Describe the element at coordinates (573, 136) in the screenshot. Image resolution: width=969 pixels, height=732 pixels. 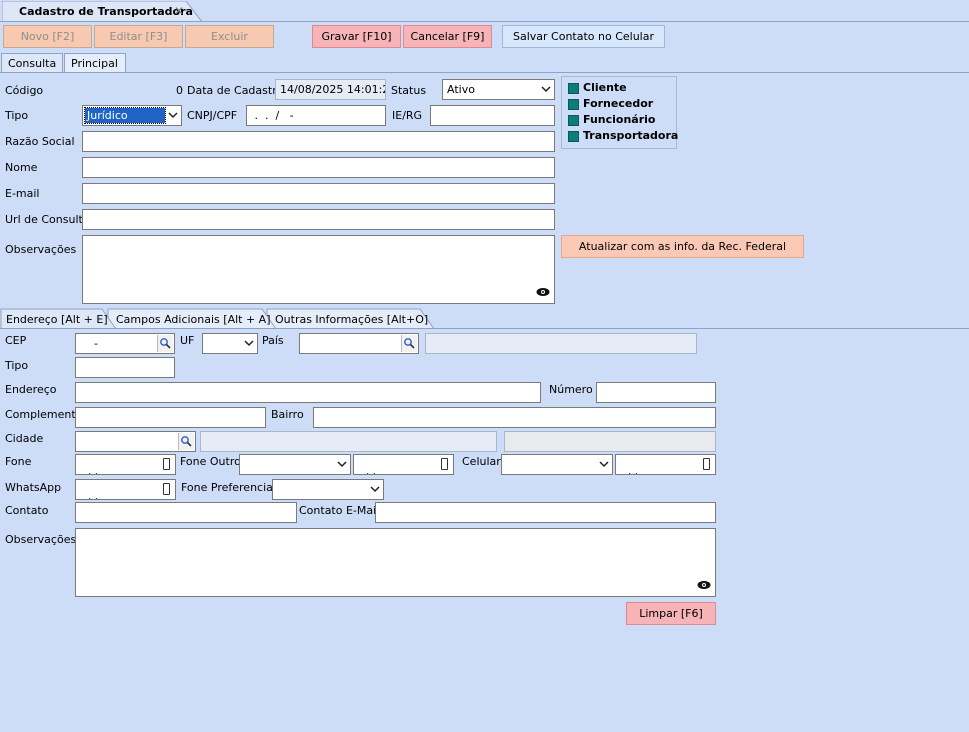
I see `transportadora-checkbox` at that location.